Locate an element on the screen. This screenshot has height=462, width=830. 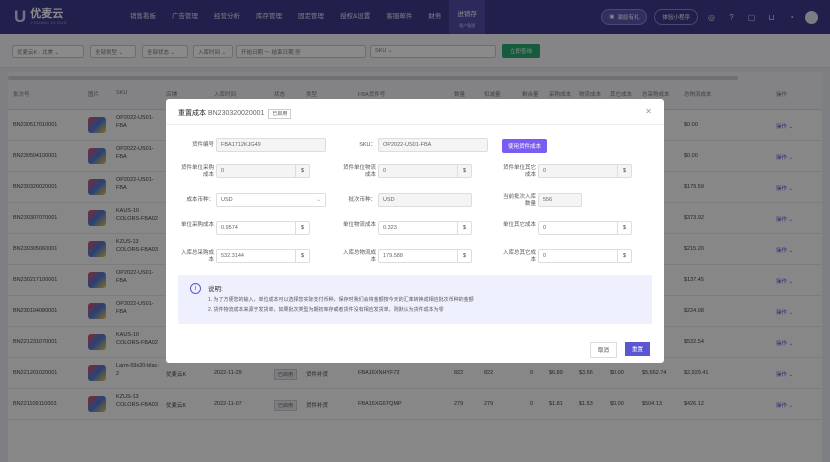
batch-currency-label: 批次币种： is located at coordinates (362, 200).